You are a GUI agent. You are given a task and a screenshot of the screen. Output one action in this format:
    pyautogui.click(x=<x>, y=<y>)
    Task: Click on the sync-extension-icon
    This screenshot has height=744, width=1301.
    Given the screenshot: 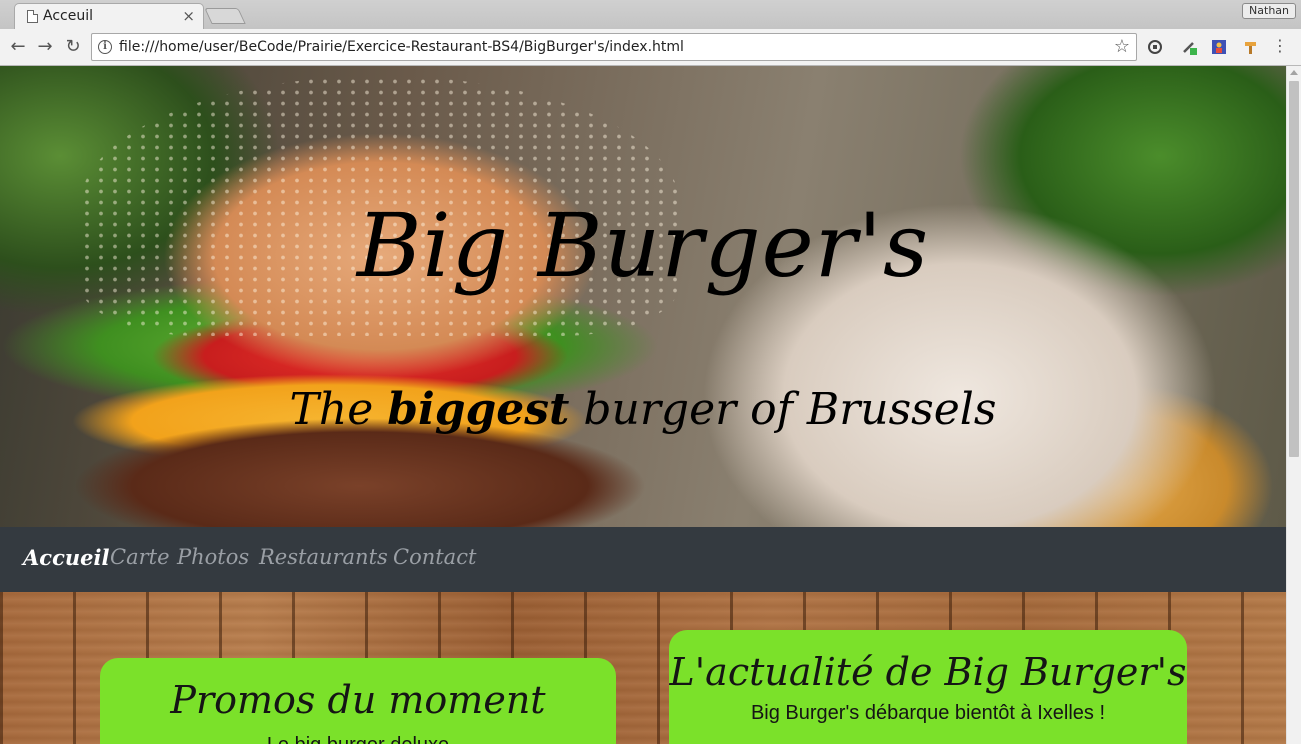 What is the action you would take?
    pyautogui.click(x=1155, y=47)
    